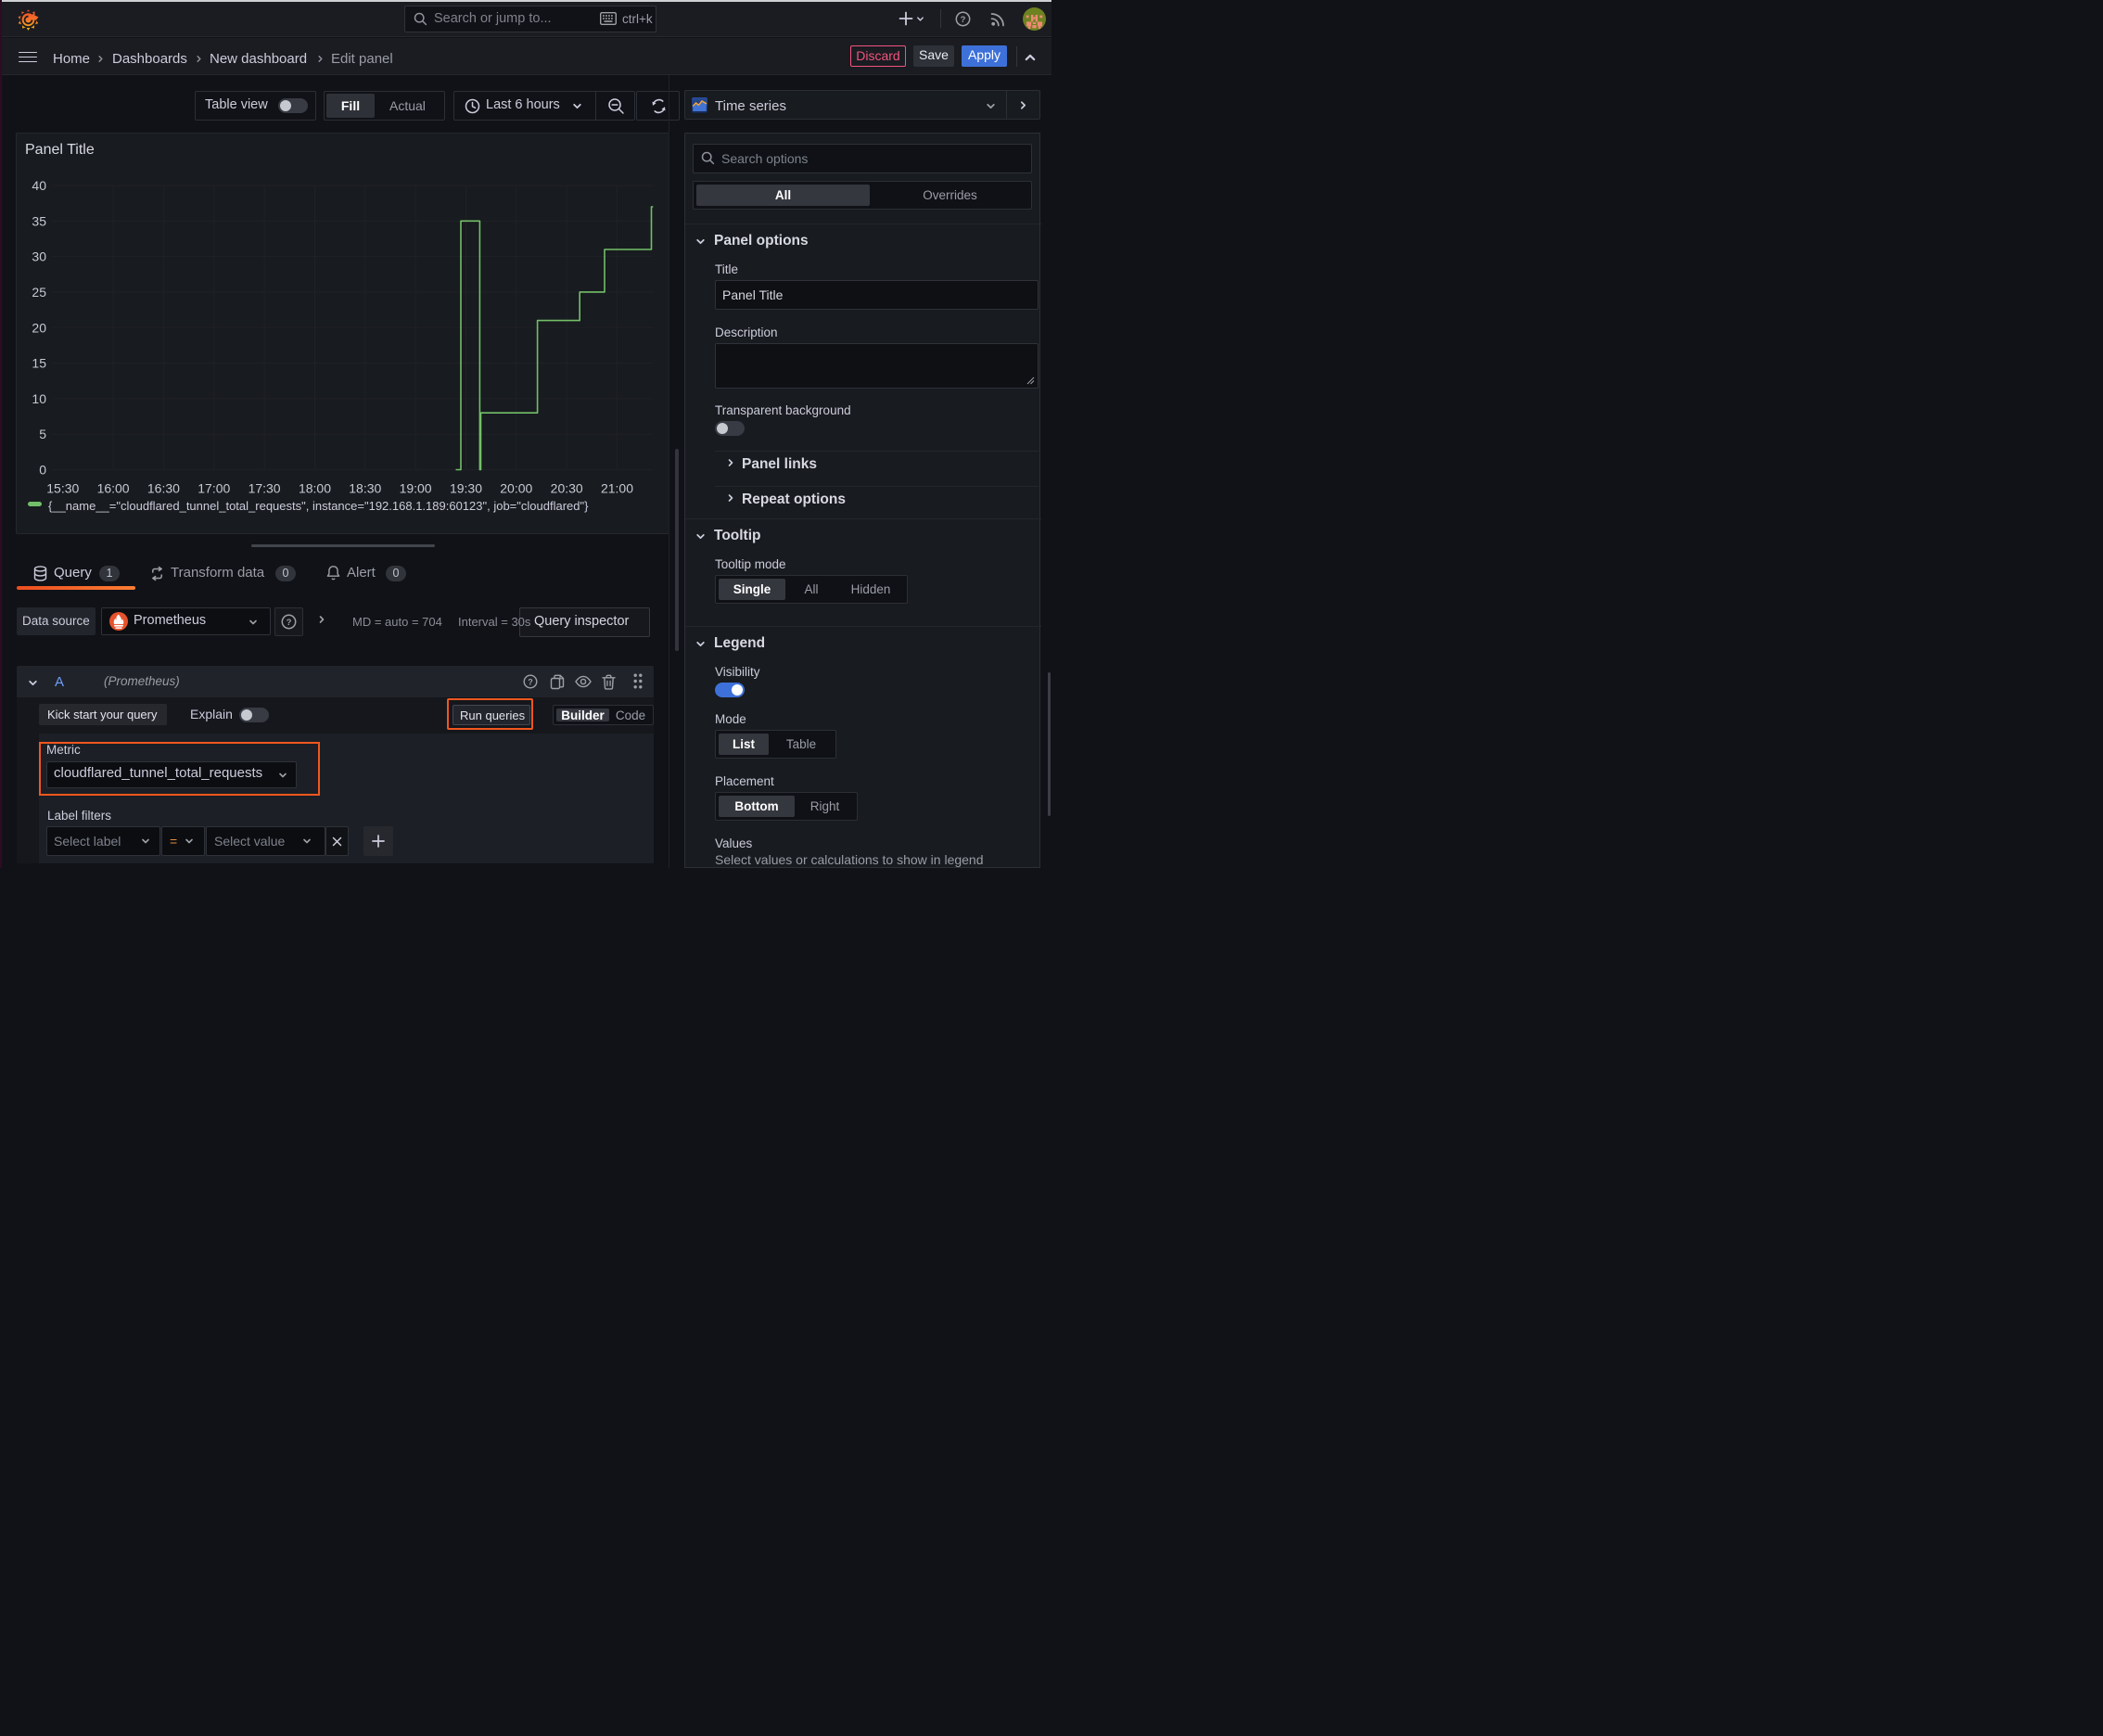 The width and height of the screenshot is (2103, 1736). I want to click on svg-text: 20:00, so click(516, 488).